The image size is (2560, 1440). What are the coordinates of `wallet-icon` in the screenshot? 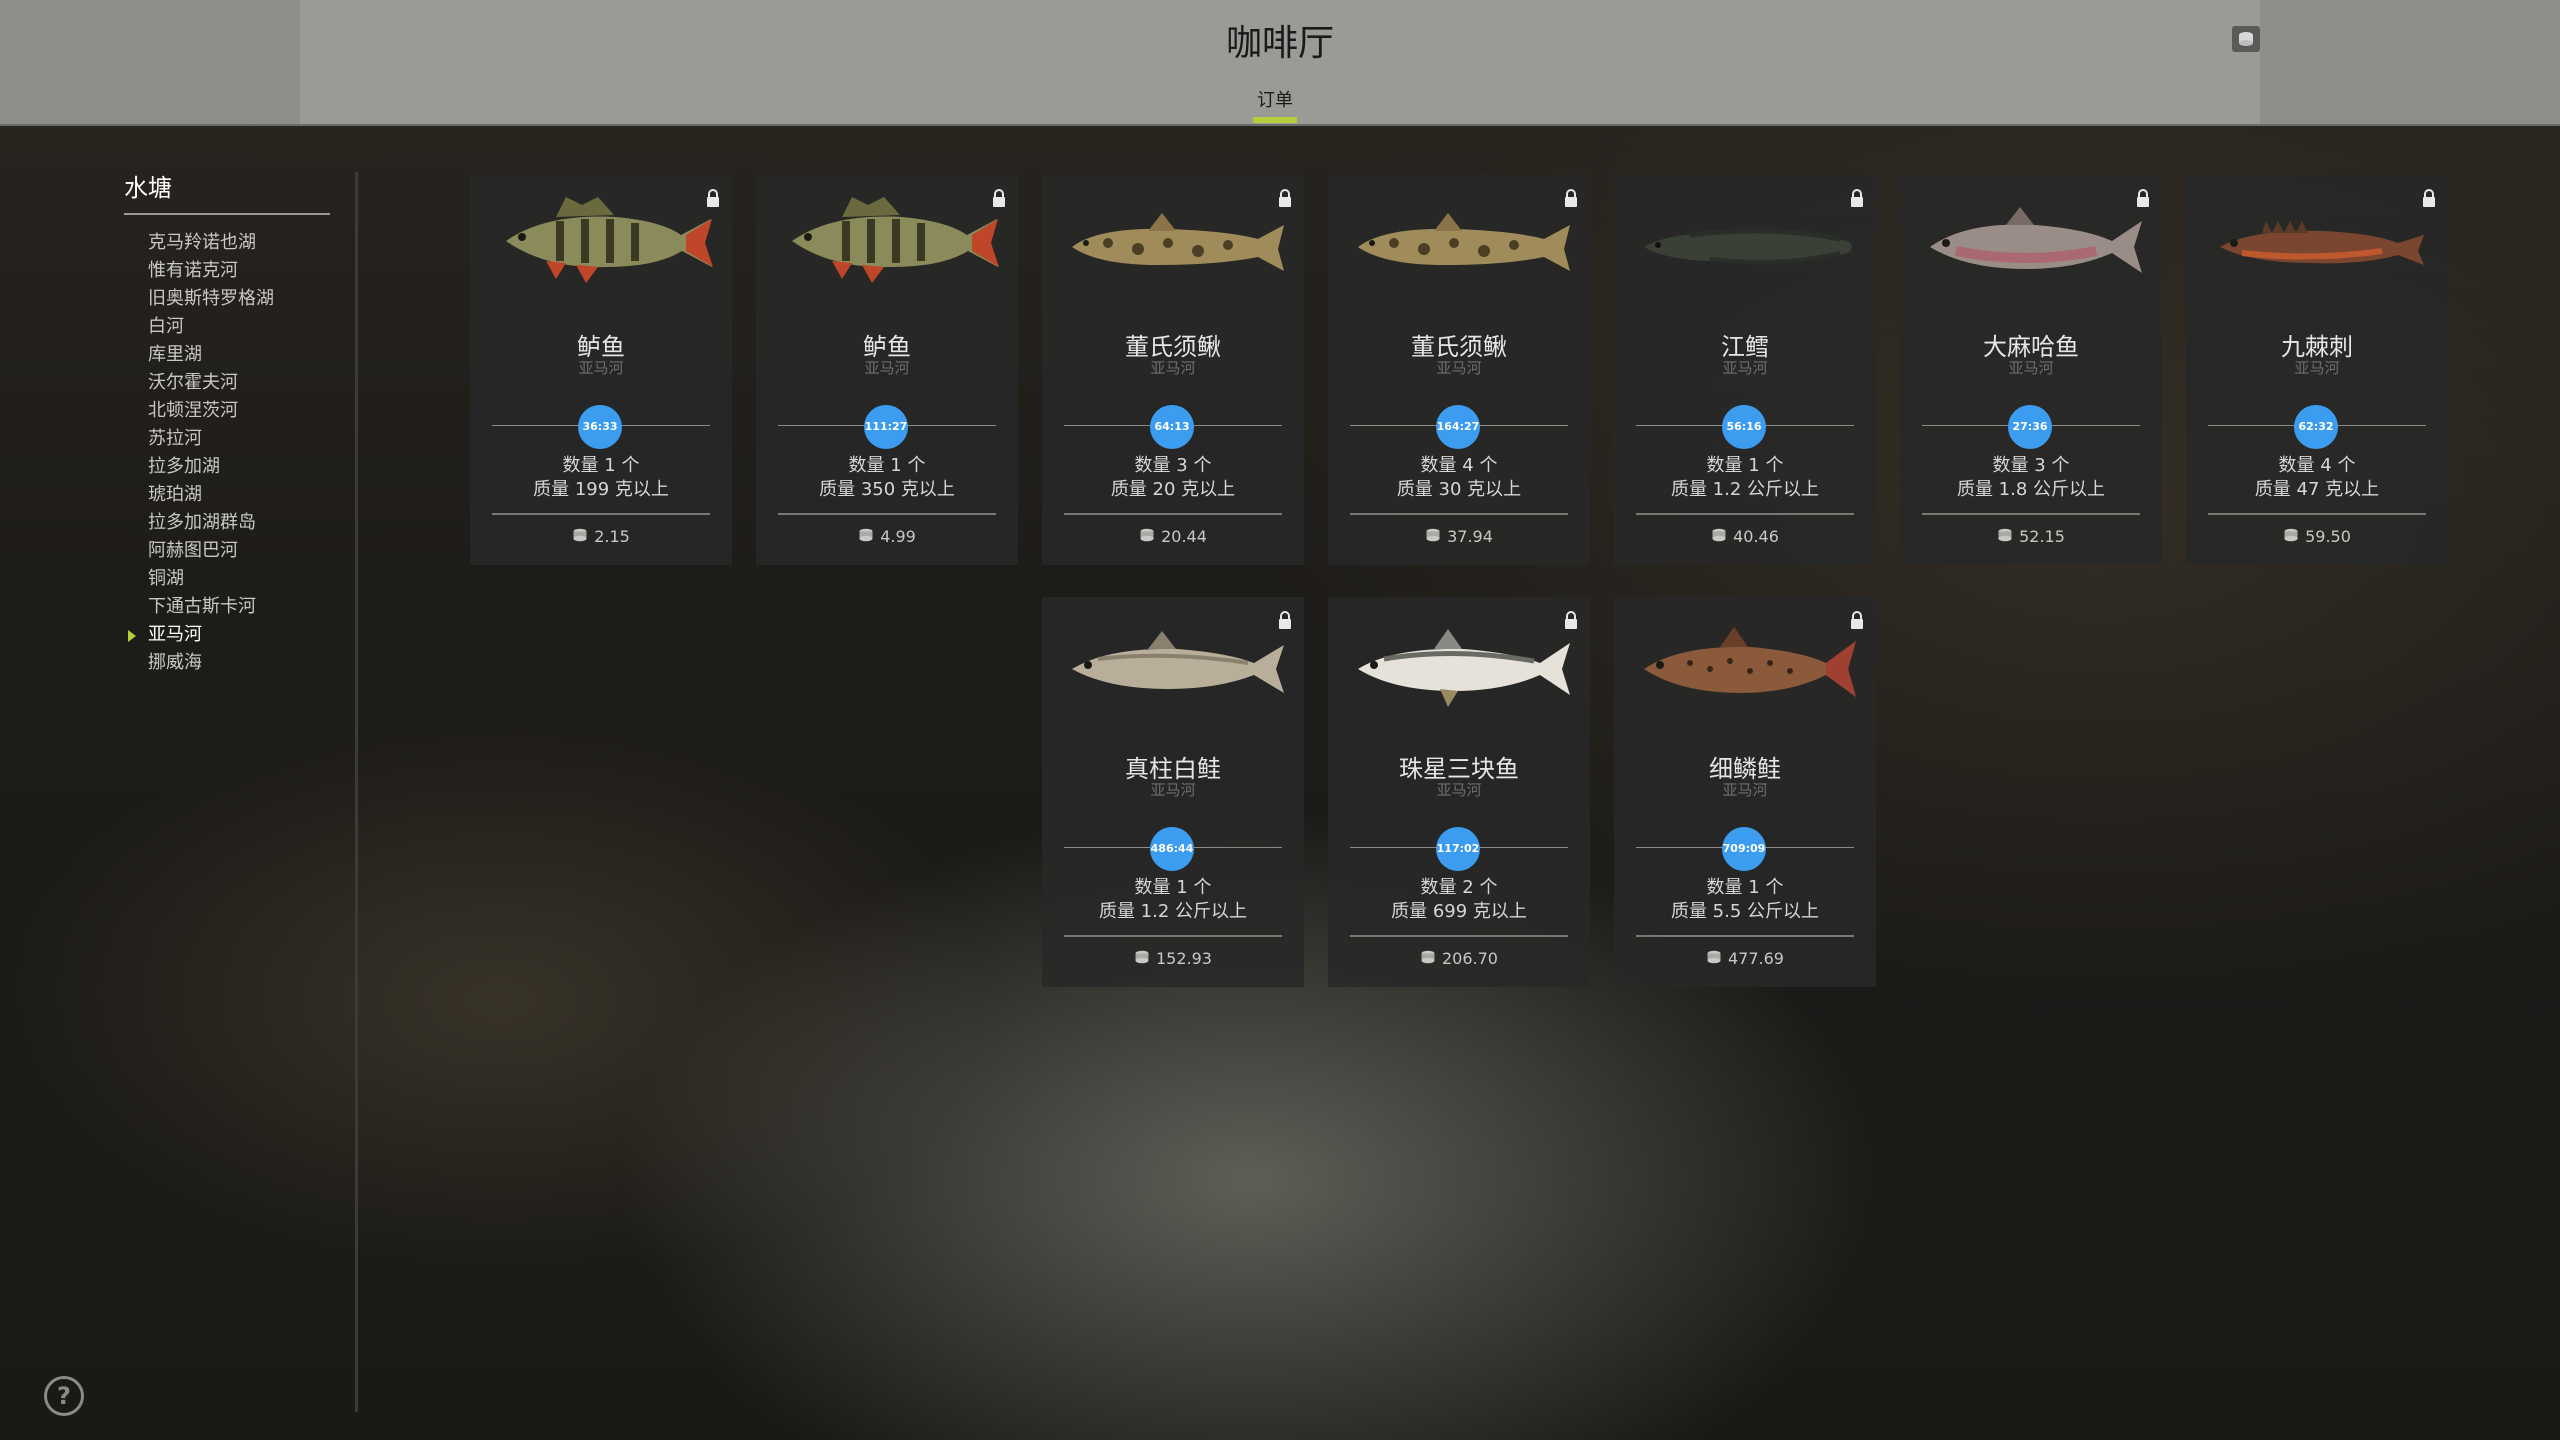 It's located at (2246, 39).